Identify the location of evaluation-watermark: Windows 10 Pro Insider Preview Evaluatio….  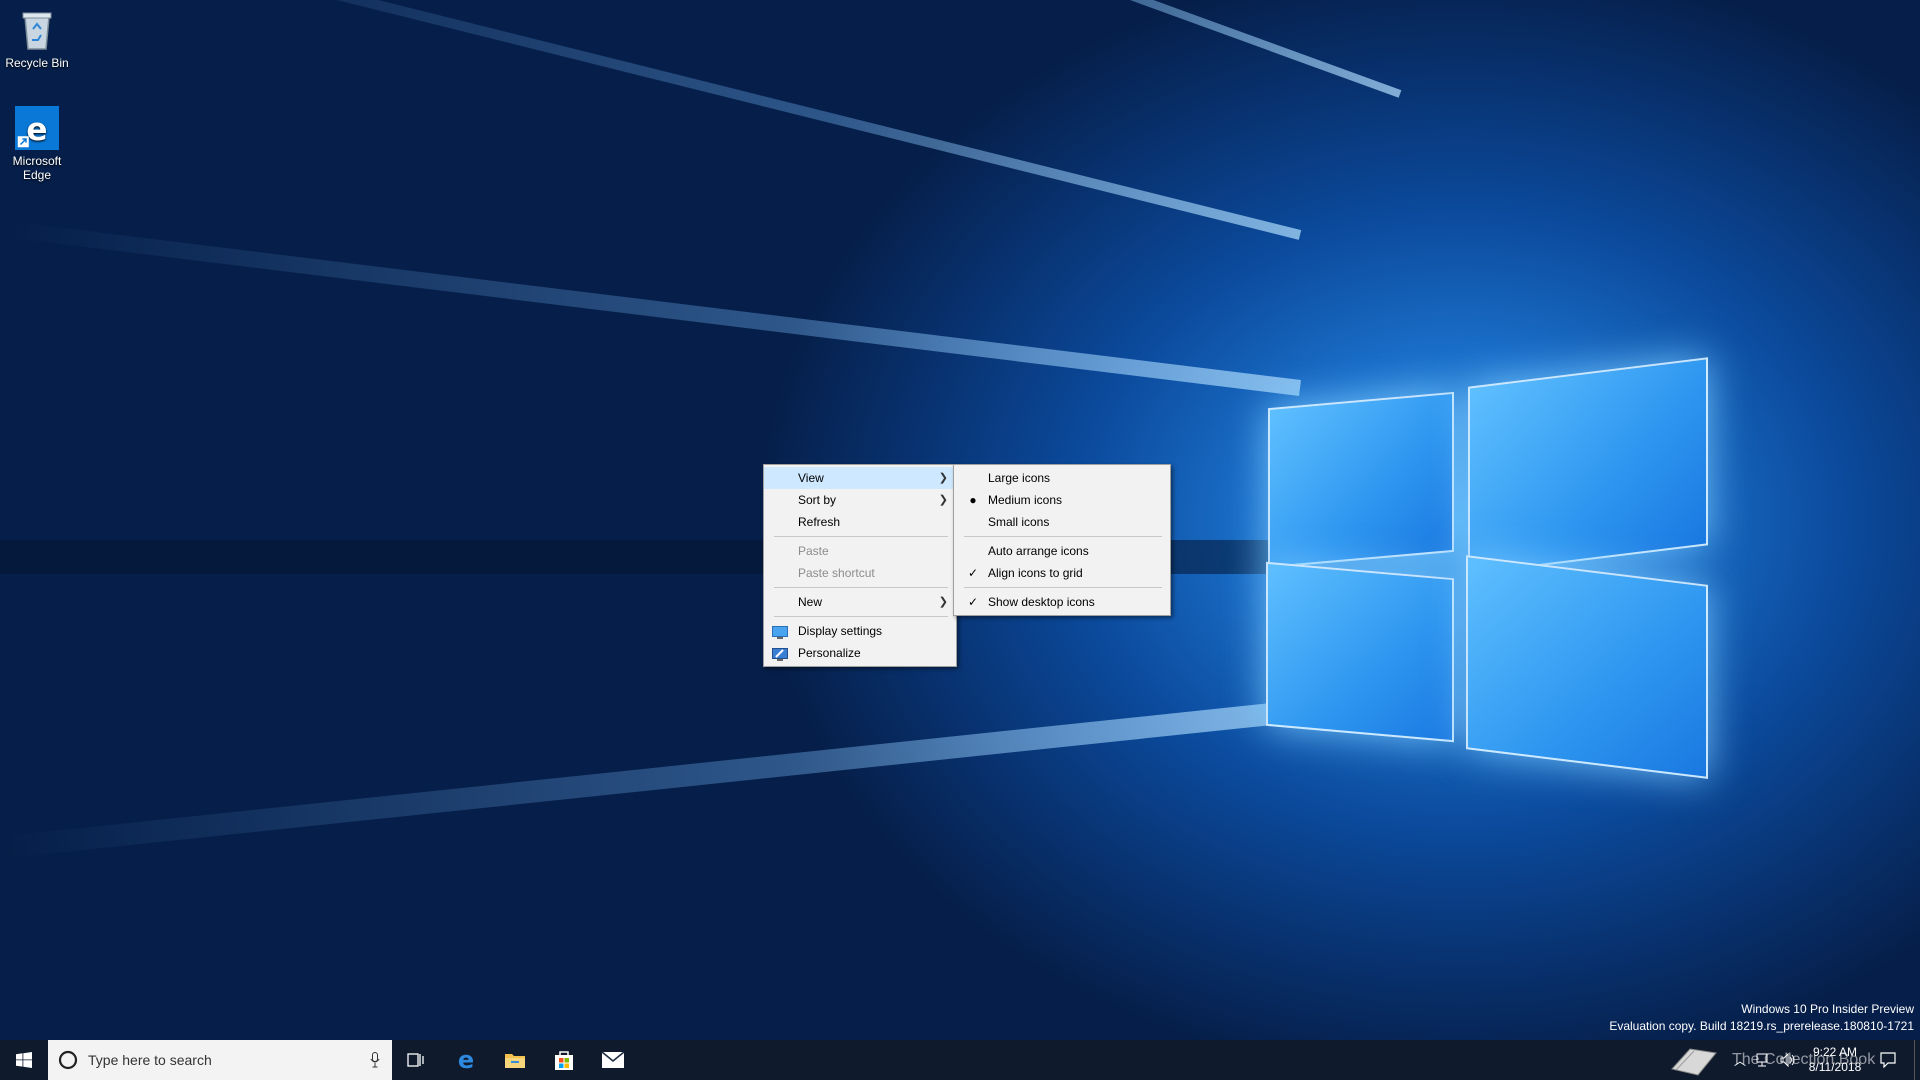
(1761, 1018).